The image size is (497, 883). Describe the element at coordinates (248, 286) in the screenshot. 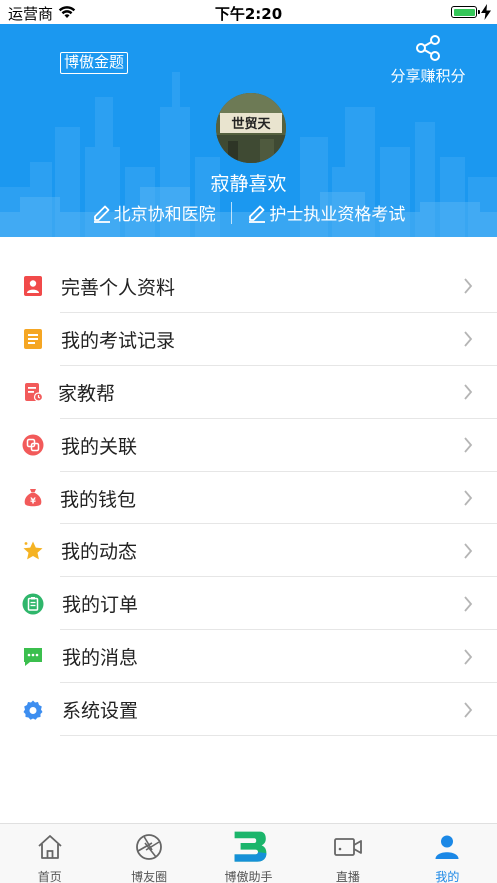

I see `menu-item-profile: 完善个人资料` at that location.